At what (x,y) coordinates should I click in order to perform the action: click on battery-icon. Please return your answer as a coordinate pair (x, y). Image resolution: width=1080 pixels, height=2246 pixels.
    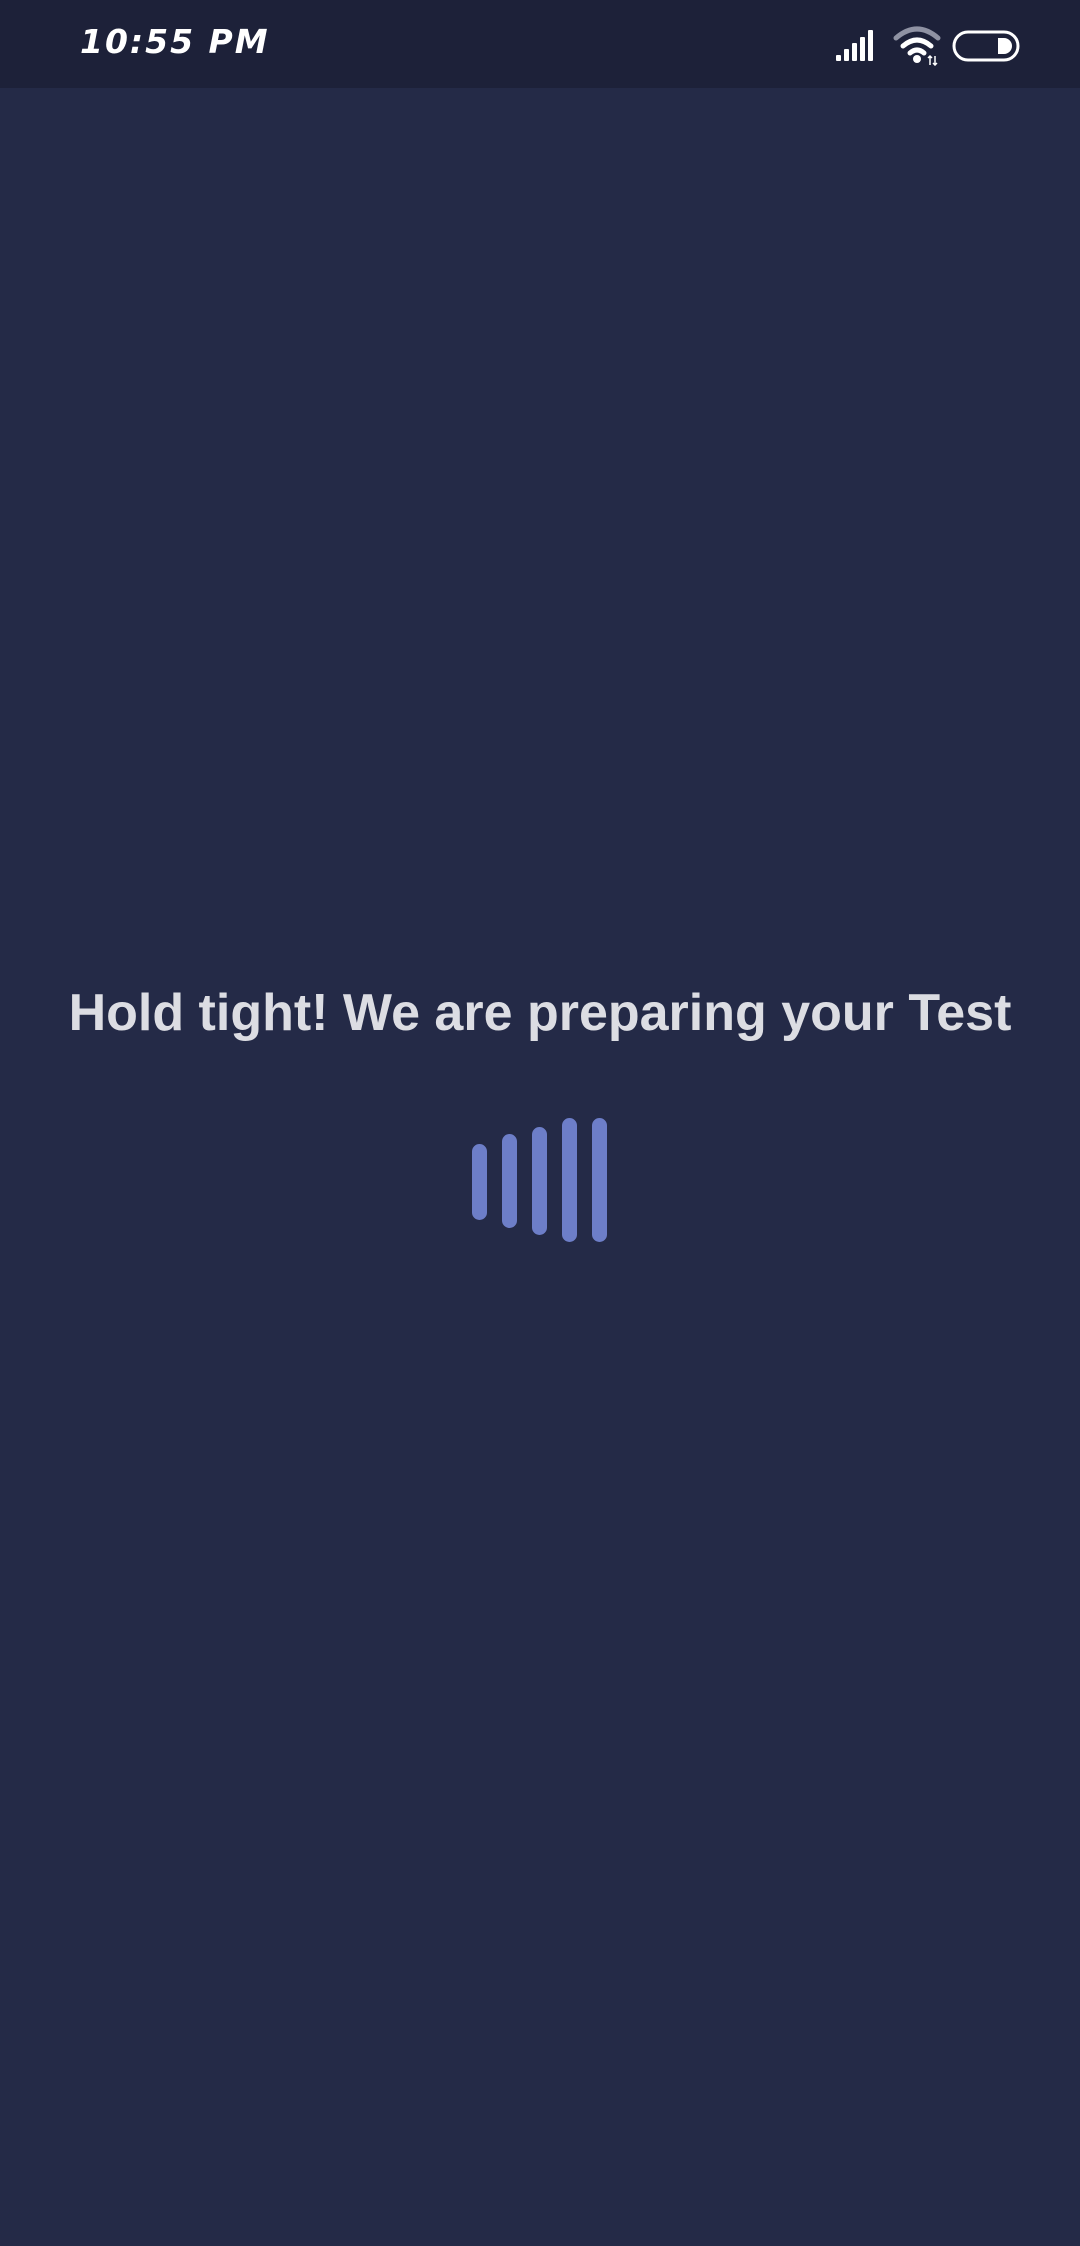
    Looking at the image, I should click on (986, 46).